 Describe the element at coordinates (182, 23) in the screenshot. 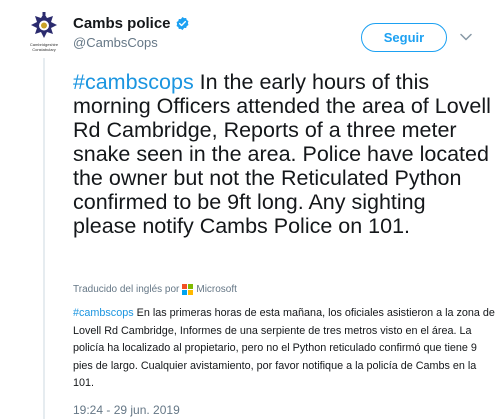

I see `verified-badge-icon` at that location.